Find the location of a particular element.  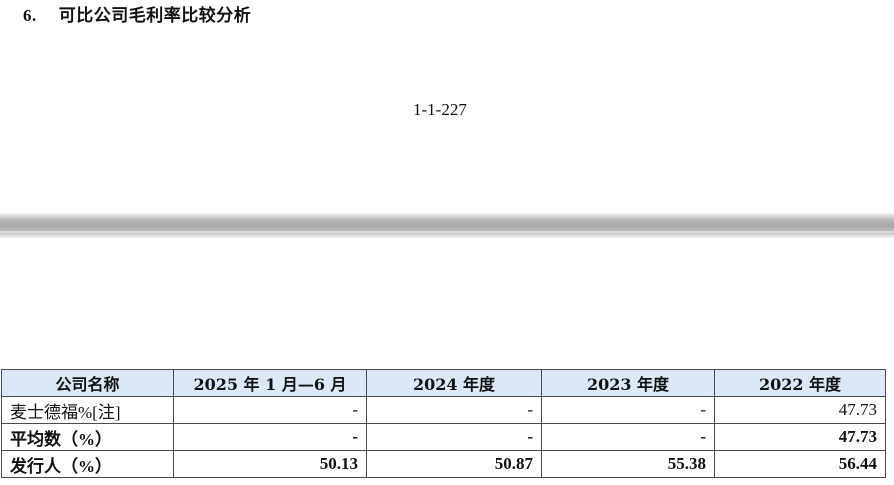

page-edge is located at coordinates (447, 232).